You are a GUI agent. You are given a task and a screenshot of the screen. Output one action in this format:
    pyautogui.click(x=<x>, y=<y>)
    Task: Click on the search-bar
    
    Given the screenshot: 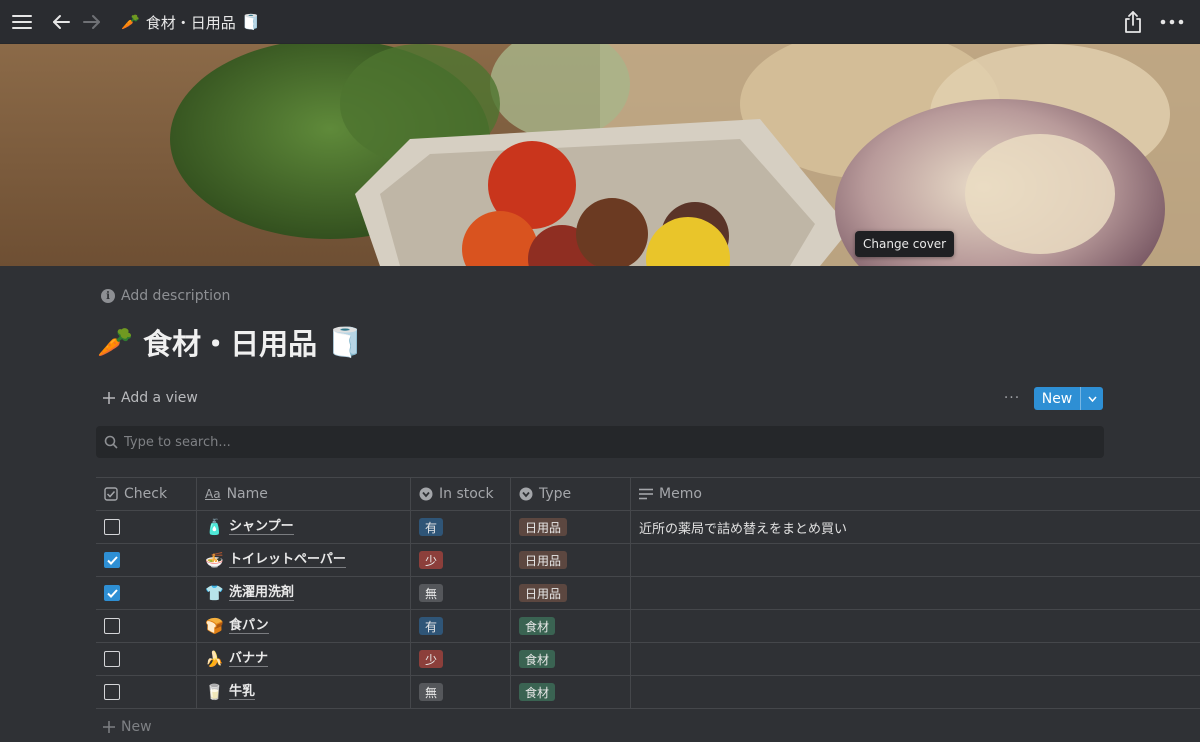 What is the action you would take?
    pyautogui.click(x=600, y=442)
    